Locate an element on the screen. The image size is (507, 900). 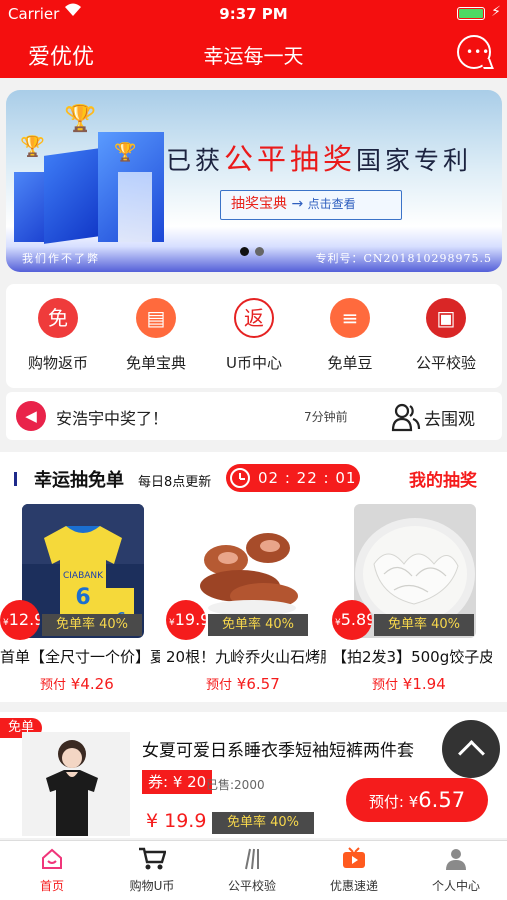
verify-icon is located at coordinates (252, 861).